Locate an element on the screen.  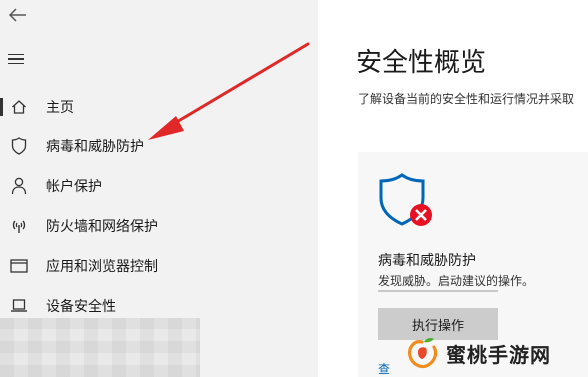
sidebar-item-label: 设备安全性 is located at coordinates (81, 307).